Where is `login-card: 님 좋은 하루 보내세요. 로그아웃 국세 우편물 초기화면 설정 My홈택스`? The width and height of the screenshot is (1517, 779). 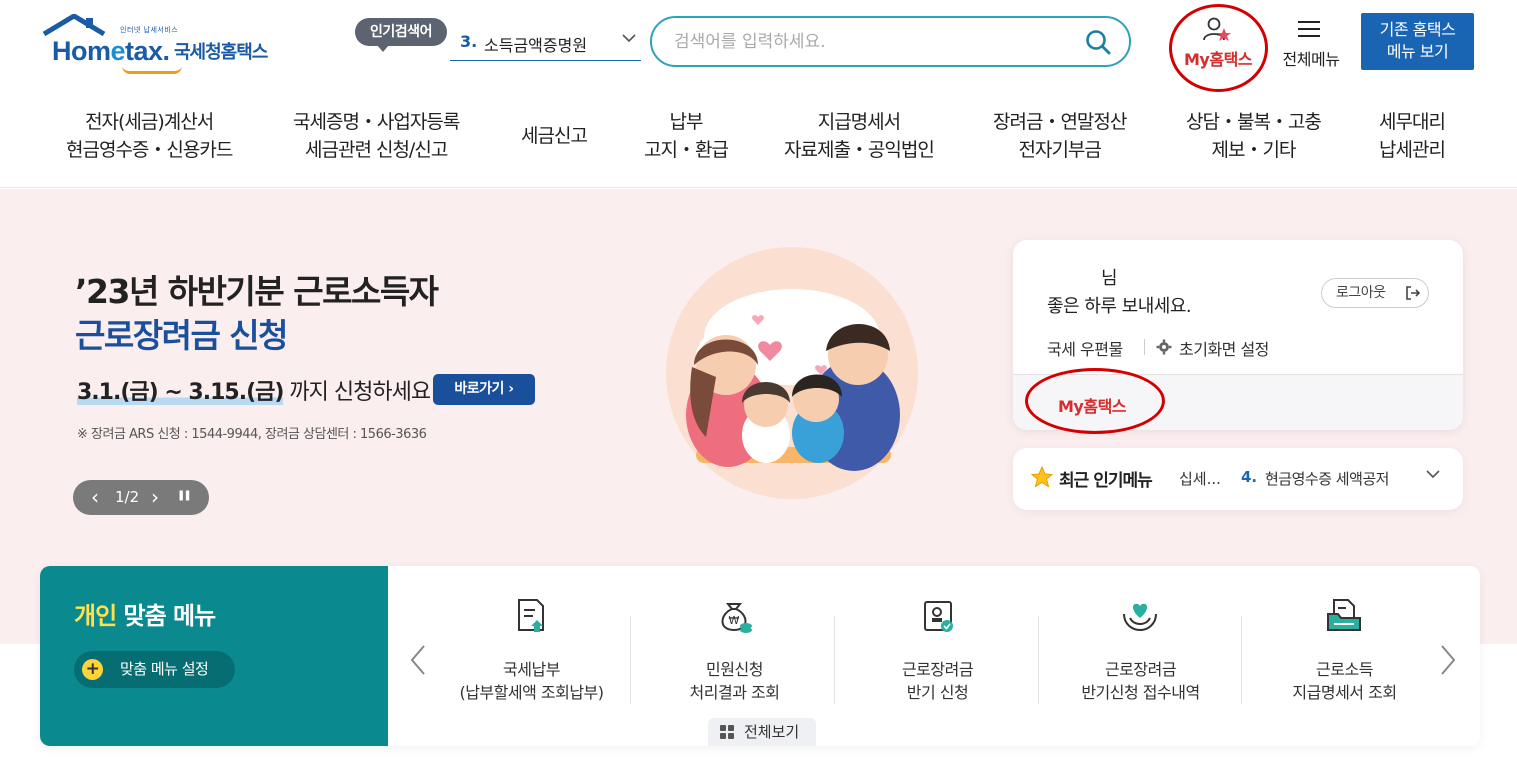
login-card: 님 좋은 하루 보내세요. 로그아웃 국세 우편물 초기화면 설정 My홈택스 is located at coordinates (1238, 335).